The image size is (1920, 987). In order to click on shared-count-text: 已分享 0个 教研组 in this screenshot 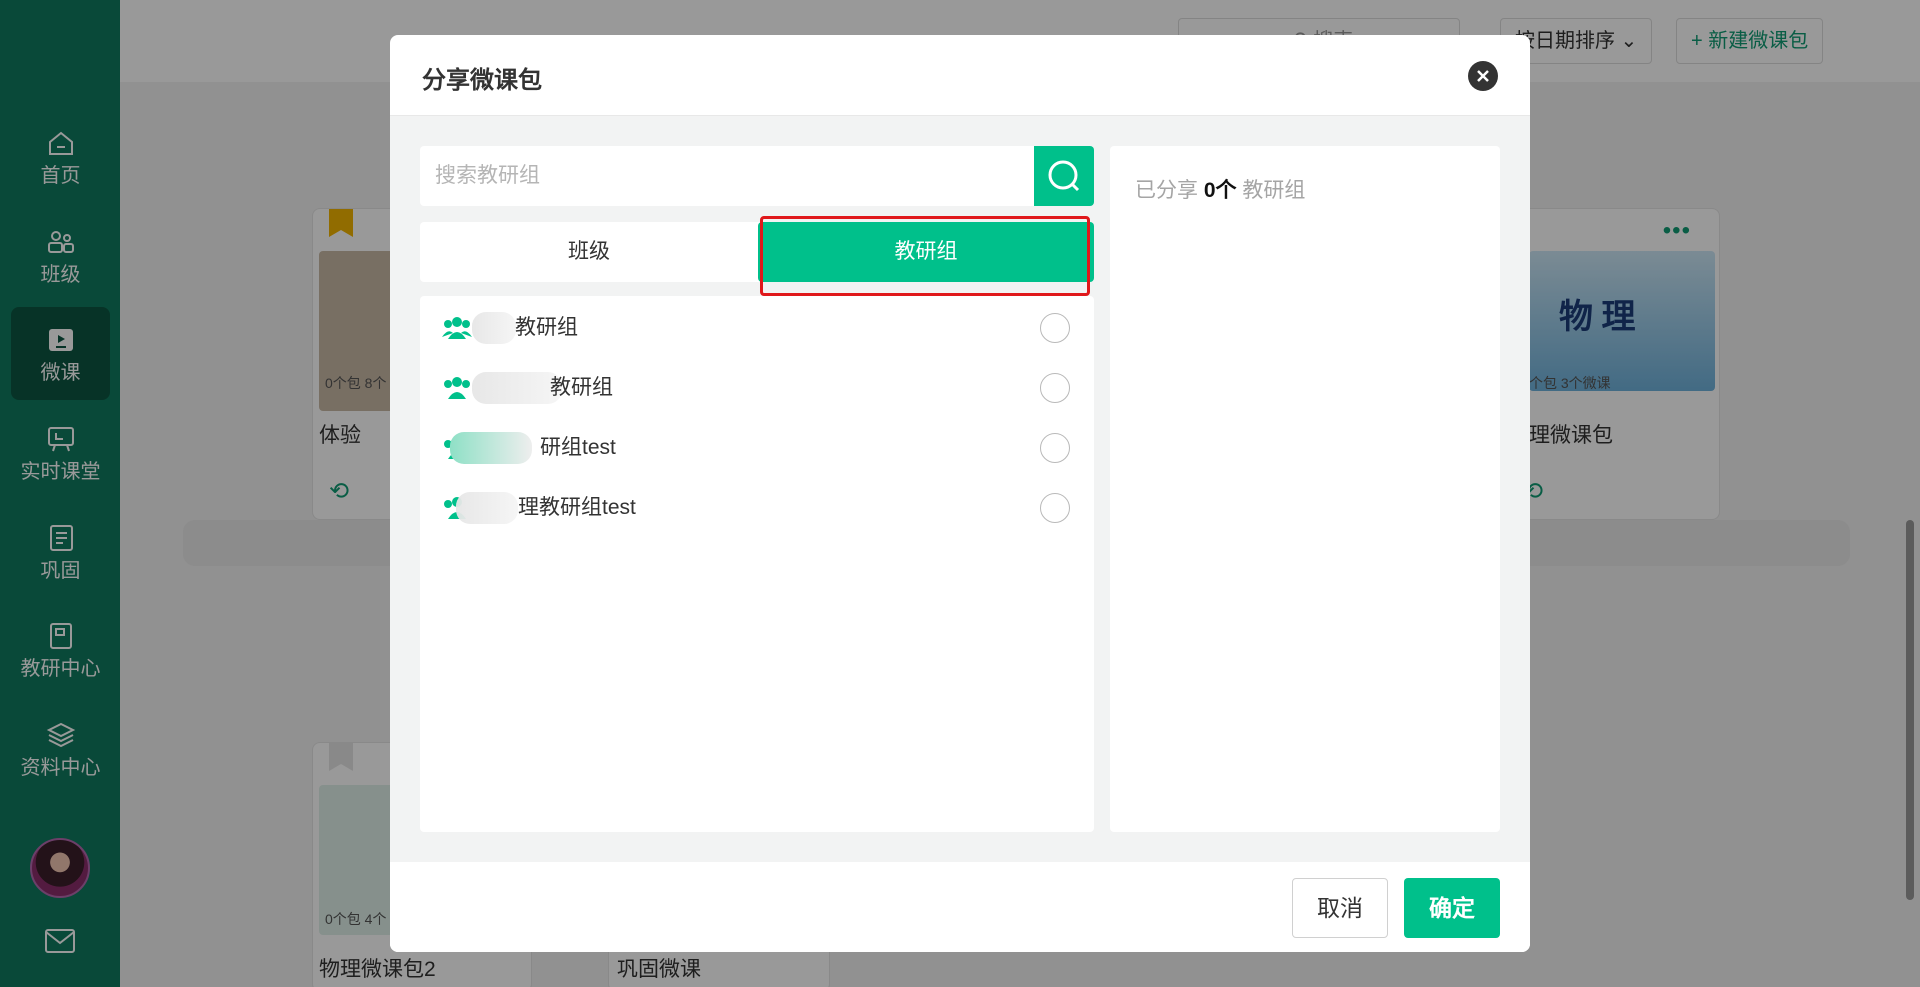, I will do `click(1220, 189)`.